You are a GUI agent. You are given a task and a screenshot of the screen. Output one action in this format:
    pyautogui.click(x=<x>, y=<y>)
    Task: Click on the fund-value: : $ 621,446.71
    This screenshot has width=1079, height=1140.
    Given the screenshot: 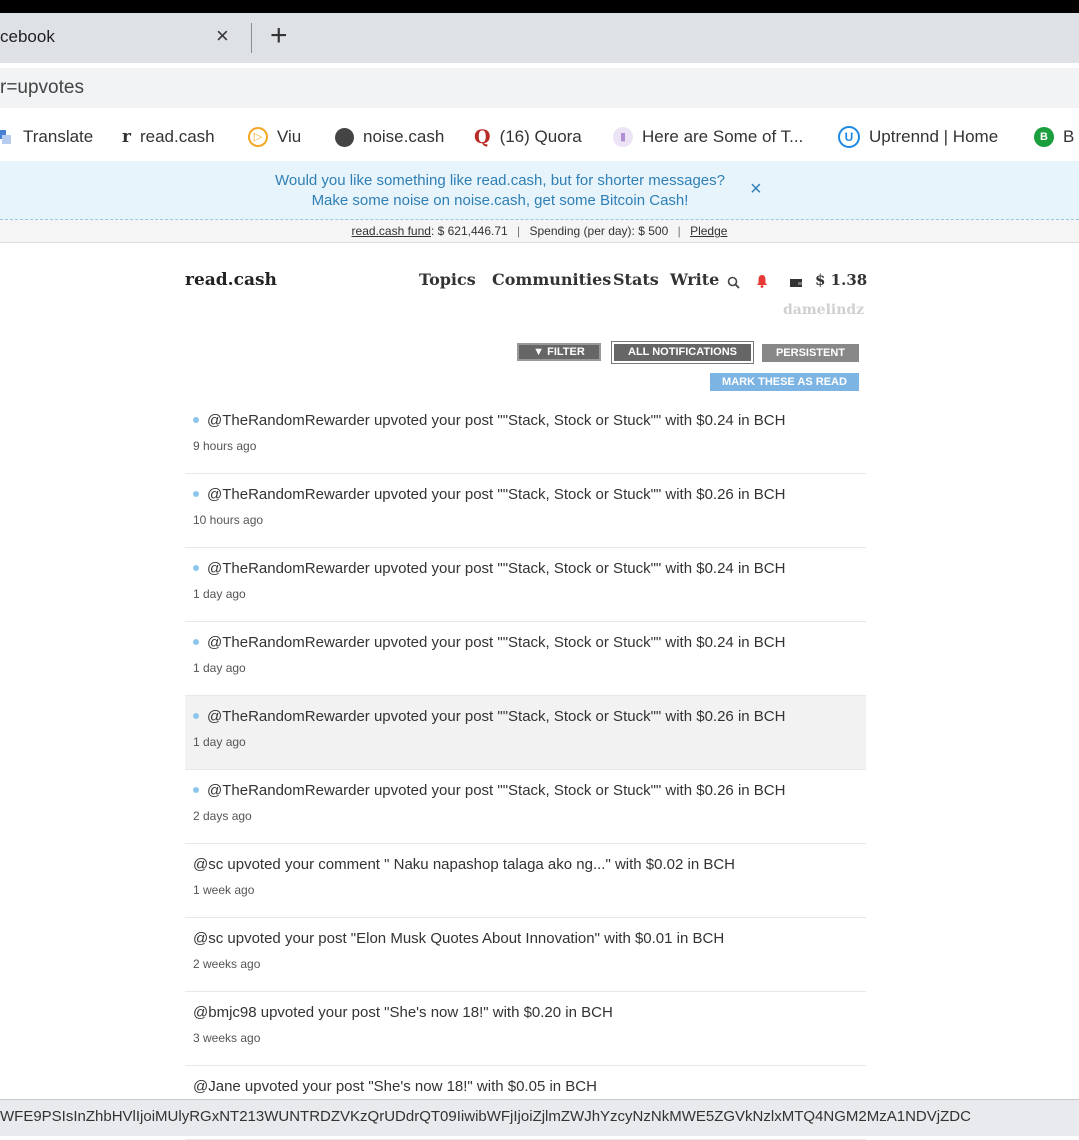 What is the action you would take?
    pyautogui.click(x=469, y=231)
    